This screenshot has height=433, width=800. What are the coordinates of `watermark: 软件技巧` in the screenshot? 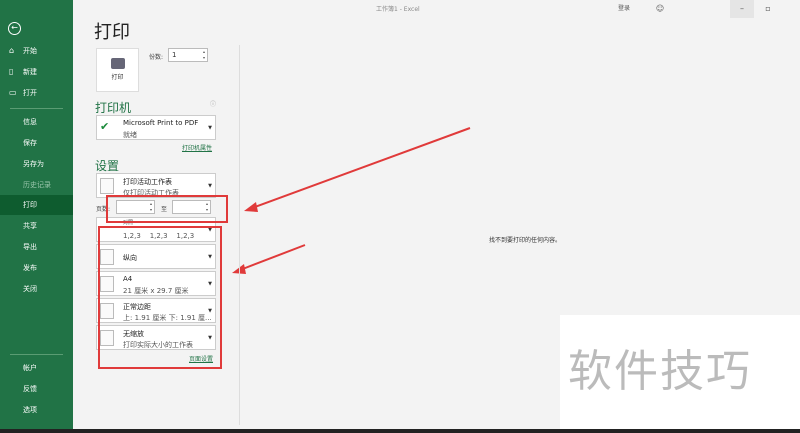 It's located at (680, 374).